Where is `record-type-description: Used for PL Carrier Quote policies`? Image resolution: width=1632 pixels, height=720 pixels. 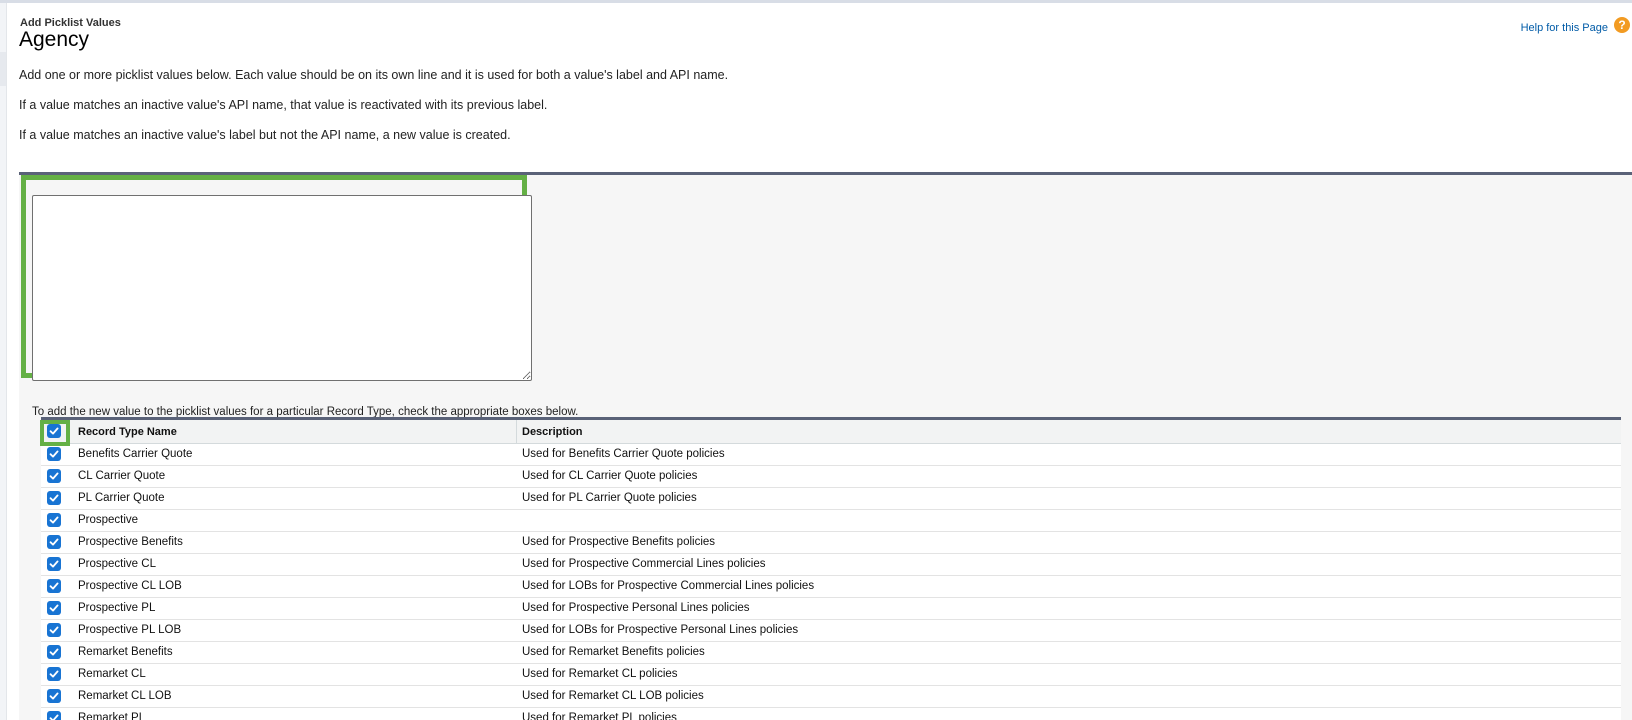 record-type-description: Used for PL Carrier Quote policies is located at coordinates (609, 498).